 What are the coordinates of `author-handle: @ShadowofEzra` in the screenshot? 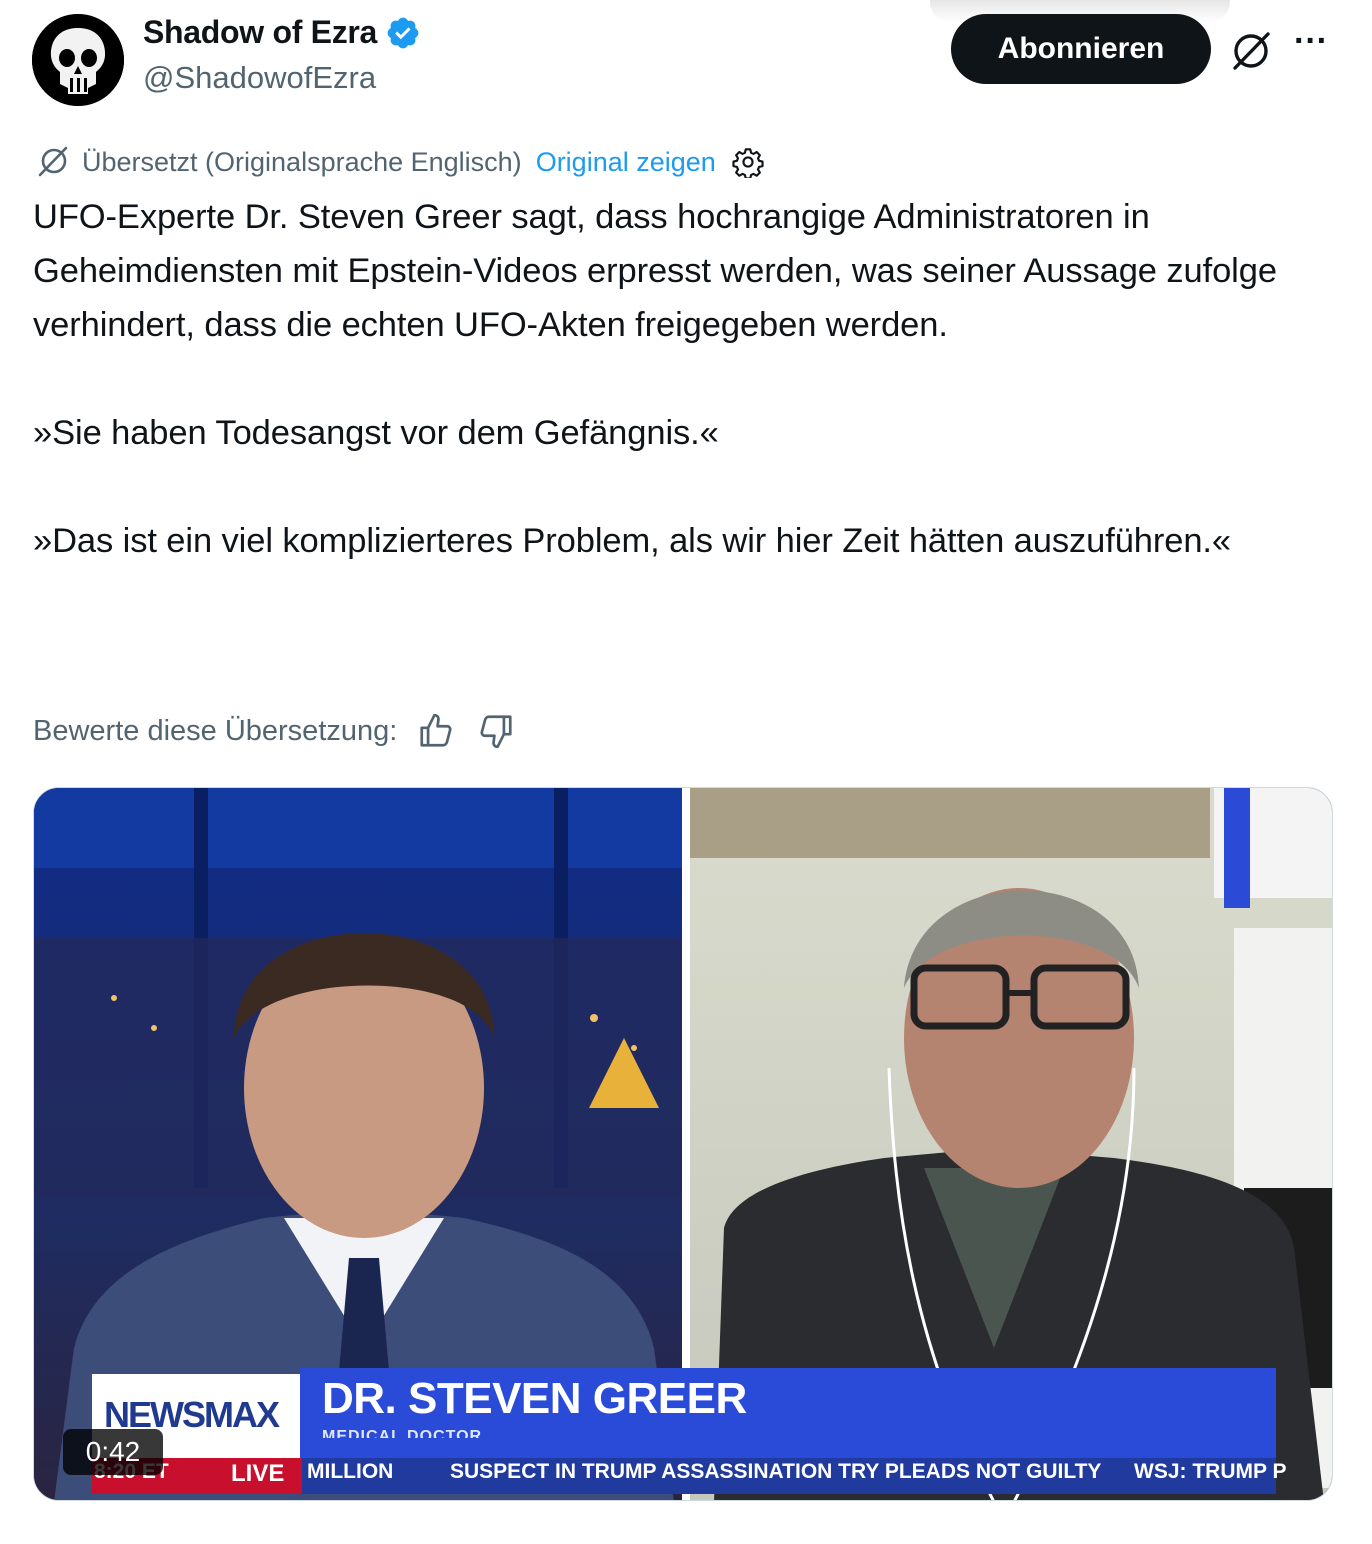 It's located at (259, 78).